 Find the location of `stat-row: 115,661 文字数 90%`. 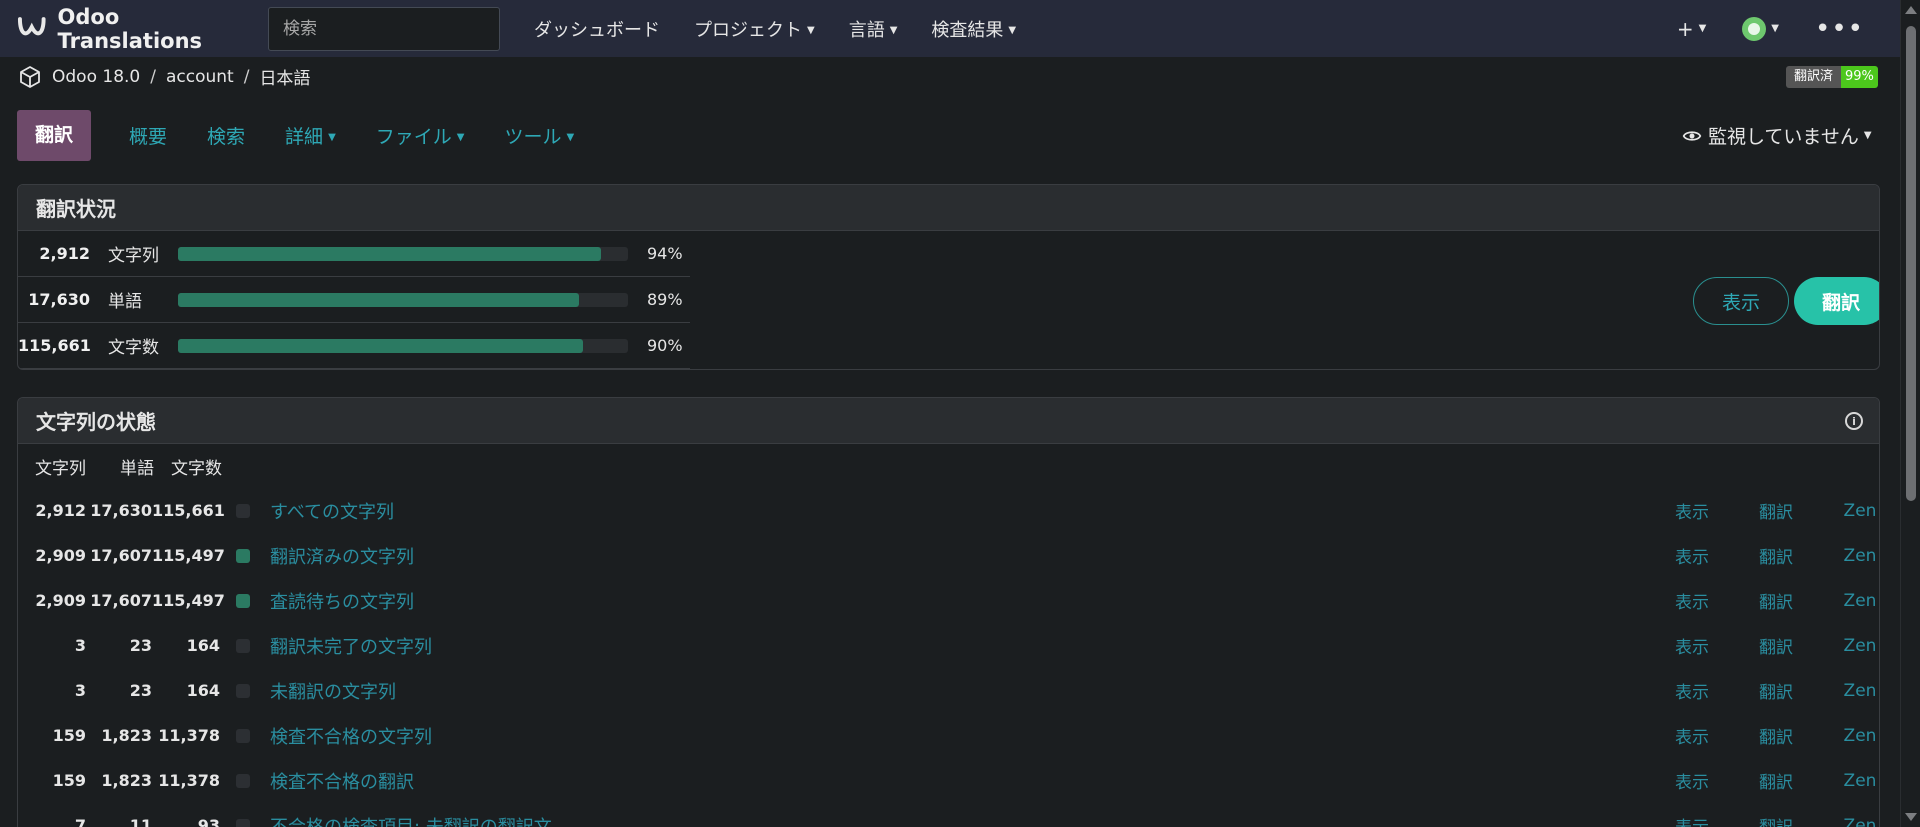

stat-row: 115,661 文字数 90% is located at coordinates (354, 346).